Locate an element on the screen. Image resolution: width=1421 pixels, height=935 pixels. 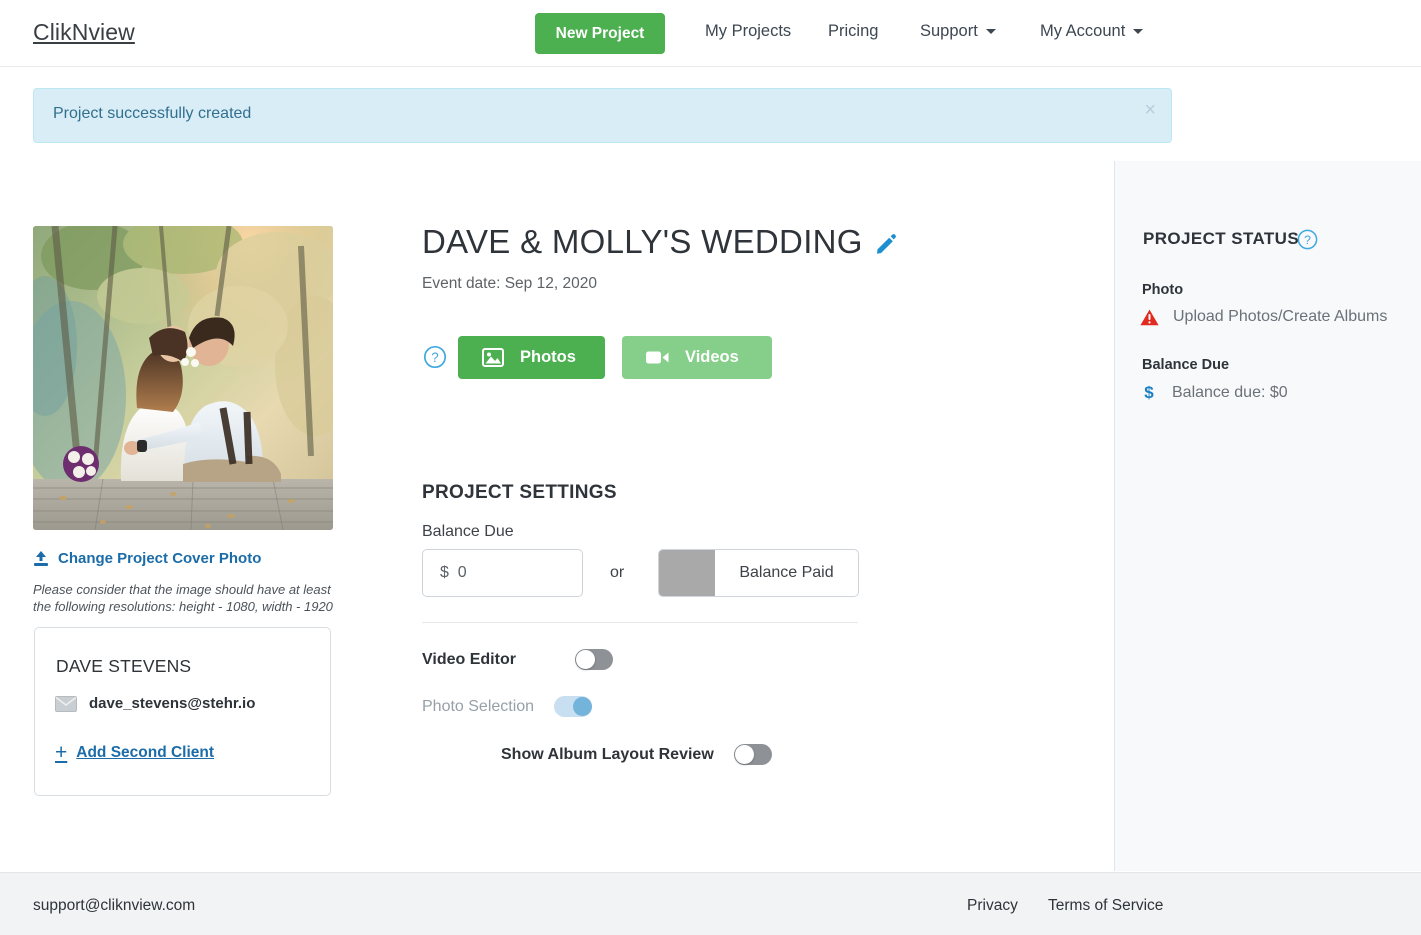
alert-message: Project successfully created is located at coordinates (152, 113).